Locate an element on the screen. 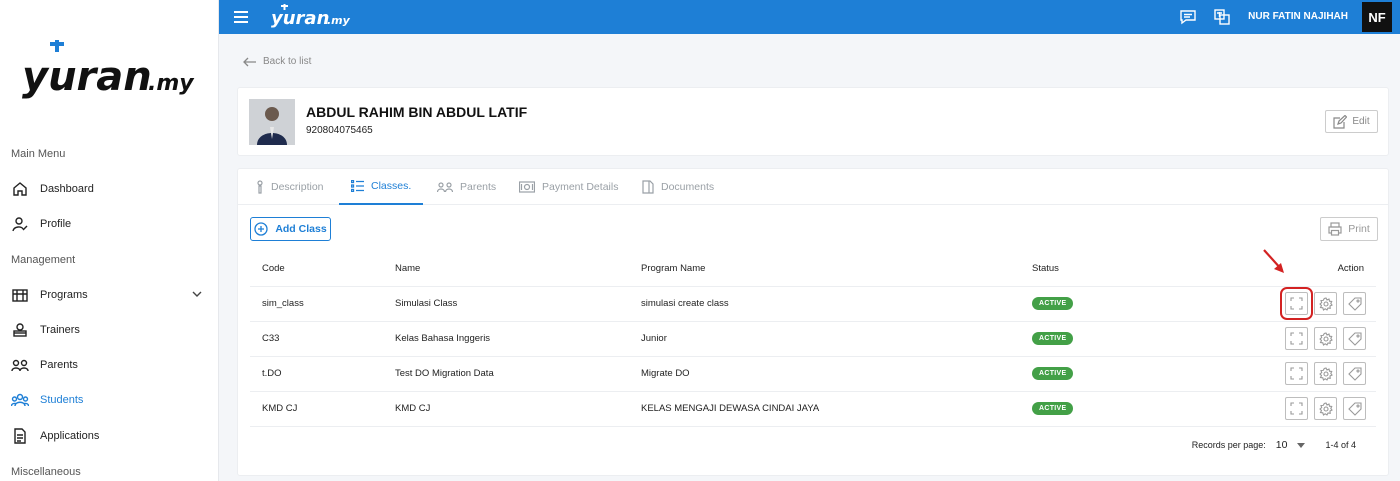  payment-icon is located at coordinates (527, 187).